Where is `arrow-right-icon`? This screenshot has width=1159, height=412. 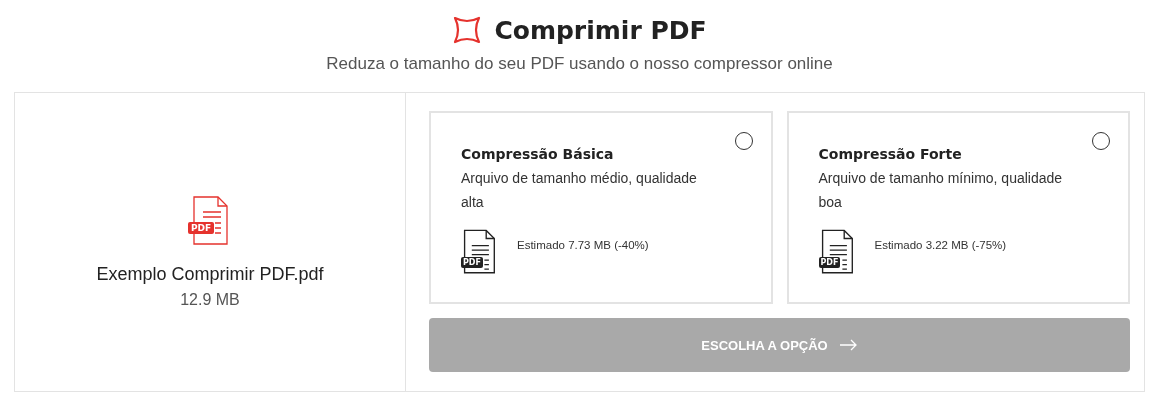 arrow-right-icon is located at coordinates (848, 345).